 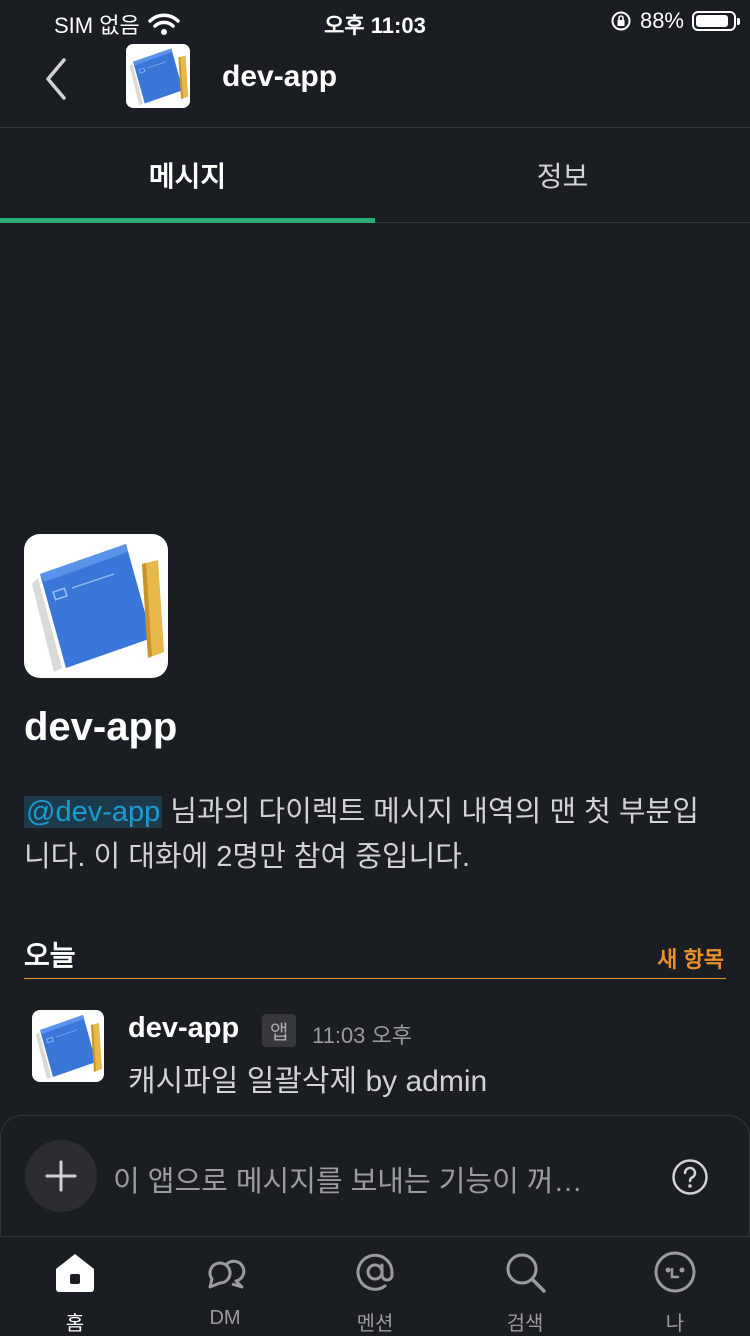 I want to click on mention-link: @dev-app, so click(x=93, y=812).